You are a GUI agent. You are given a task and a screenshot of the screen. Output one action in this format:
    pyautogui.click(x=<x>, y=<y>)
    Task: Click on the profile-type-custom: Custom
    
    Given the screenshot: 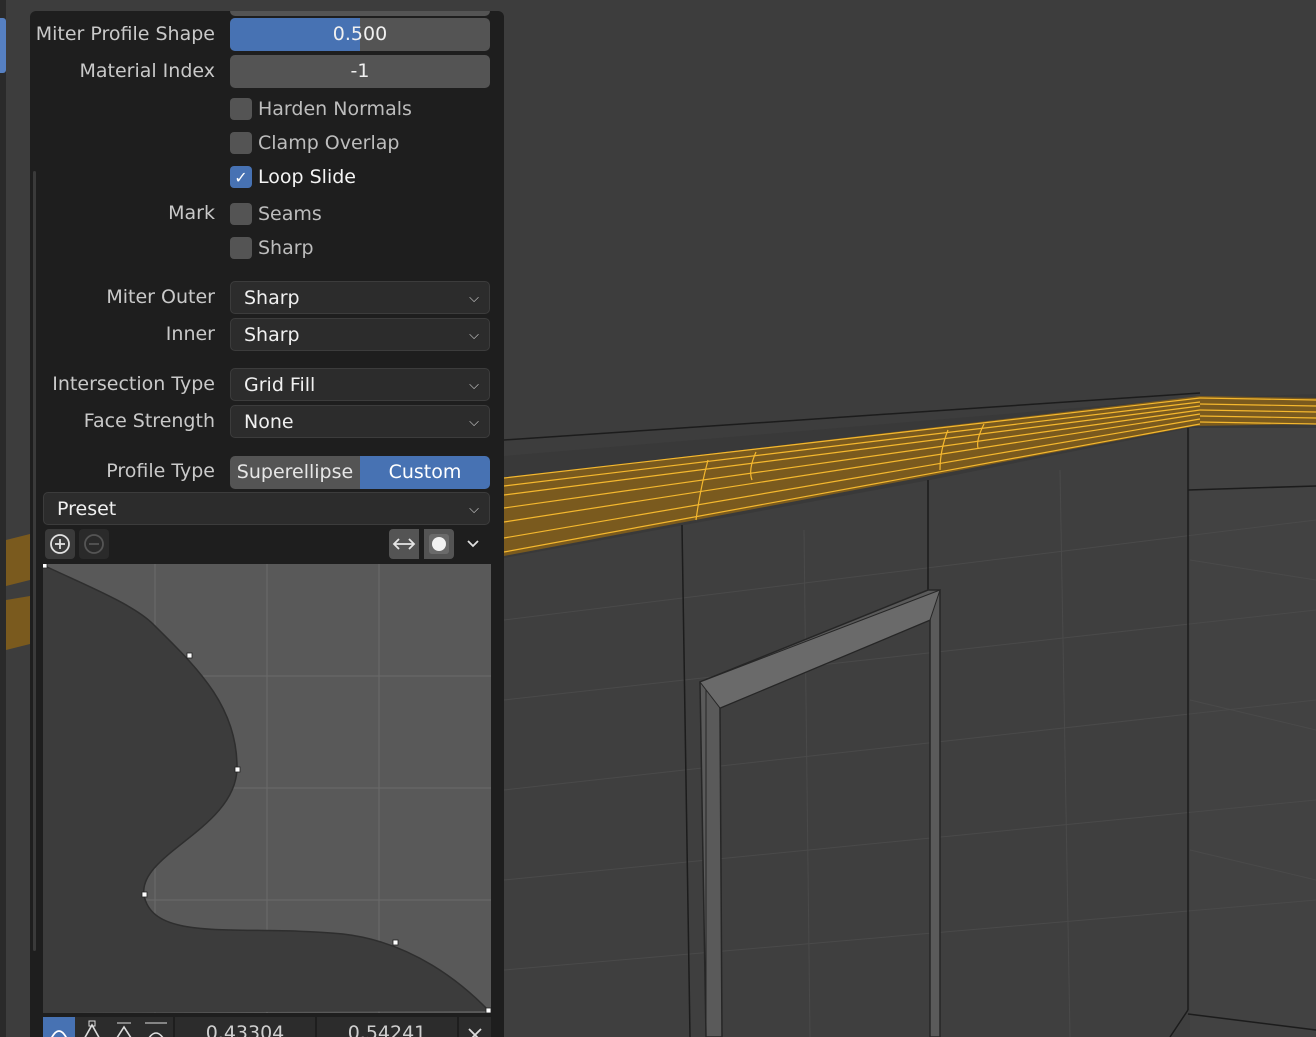 What is the action you would take?
    pyautogui.click(x=425, y=472)
    